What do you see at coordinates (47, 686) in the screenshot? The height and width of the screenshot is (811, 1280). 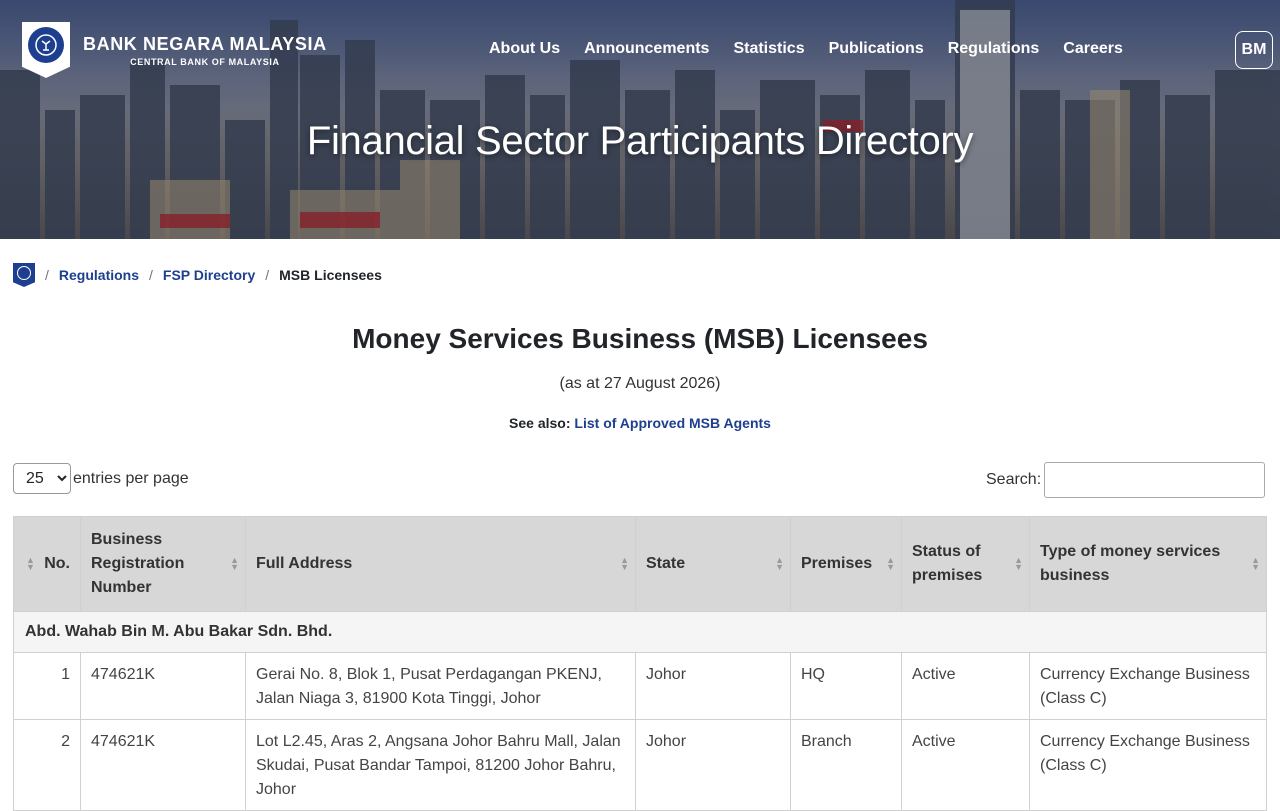 I see `cell-no: 1` at bounding box center [47, 686].